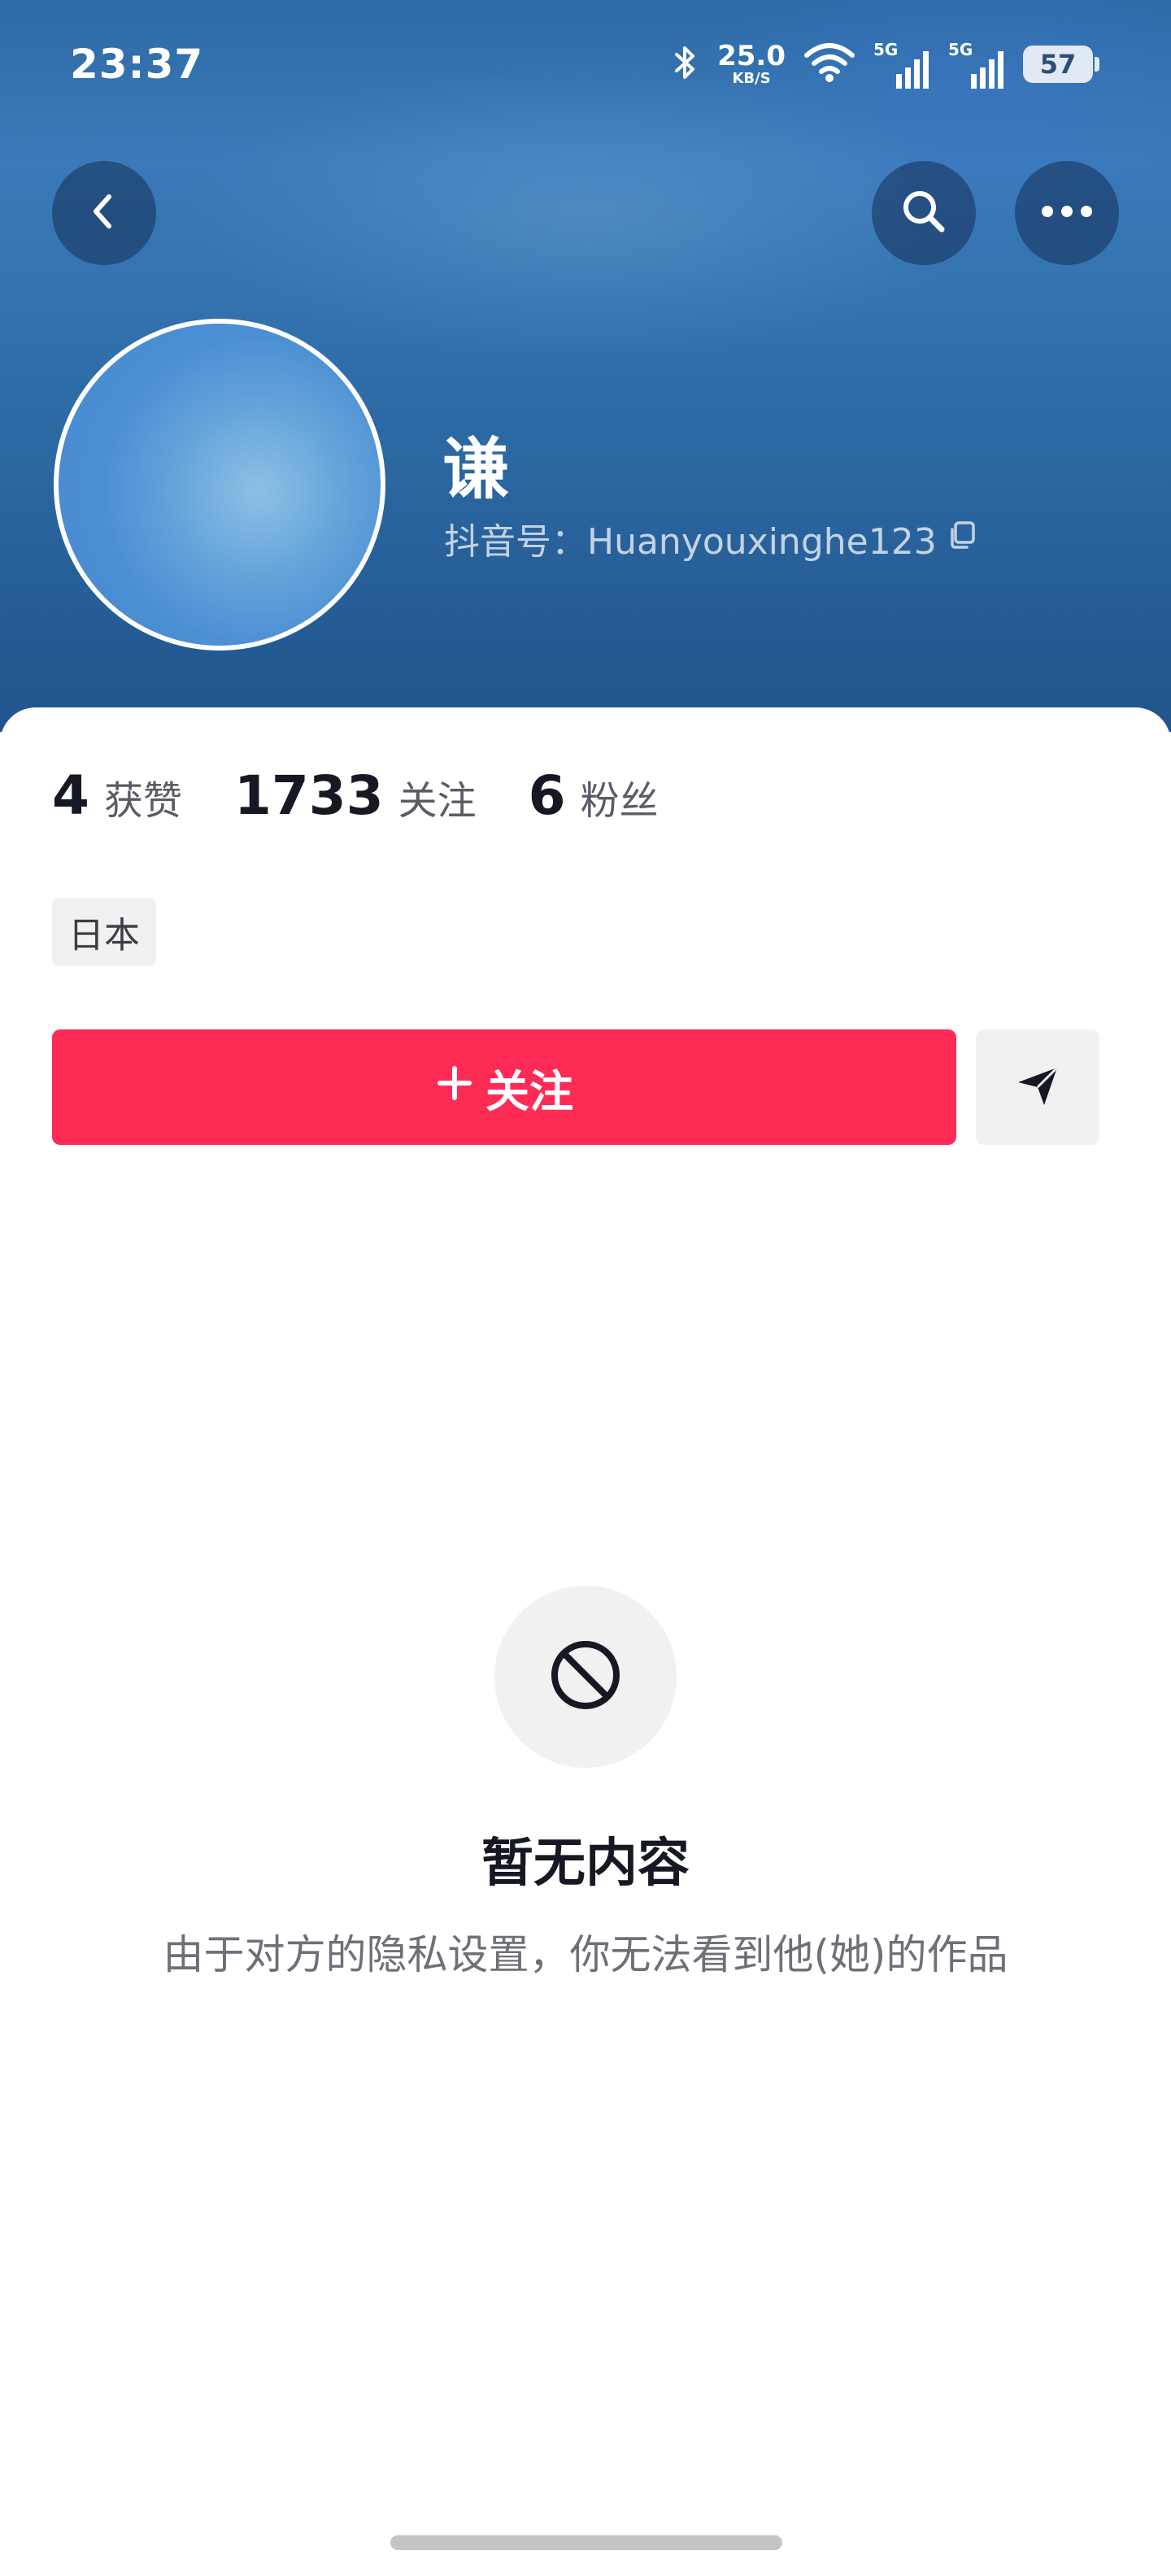 The image size is (1171, 2576). I want to click on empty-state-title: 暂无内容, so click(585, 1864).